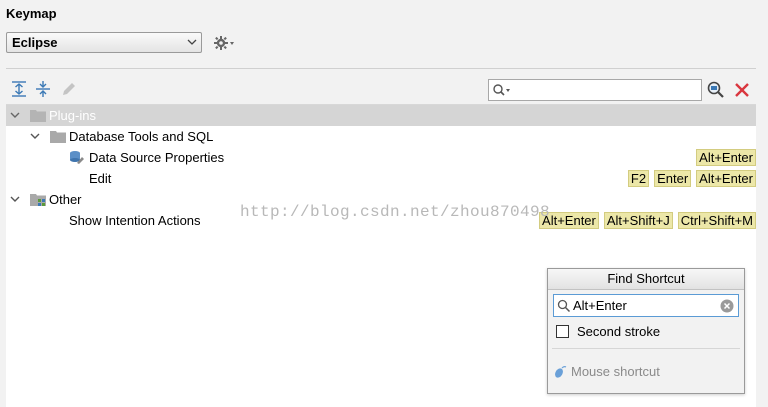 This screenshot has height=407, width=768. What do you see at coordinates (77, 157) in the screenshot?
I see `database-properties-icon` at bounding box center [77, 157].